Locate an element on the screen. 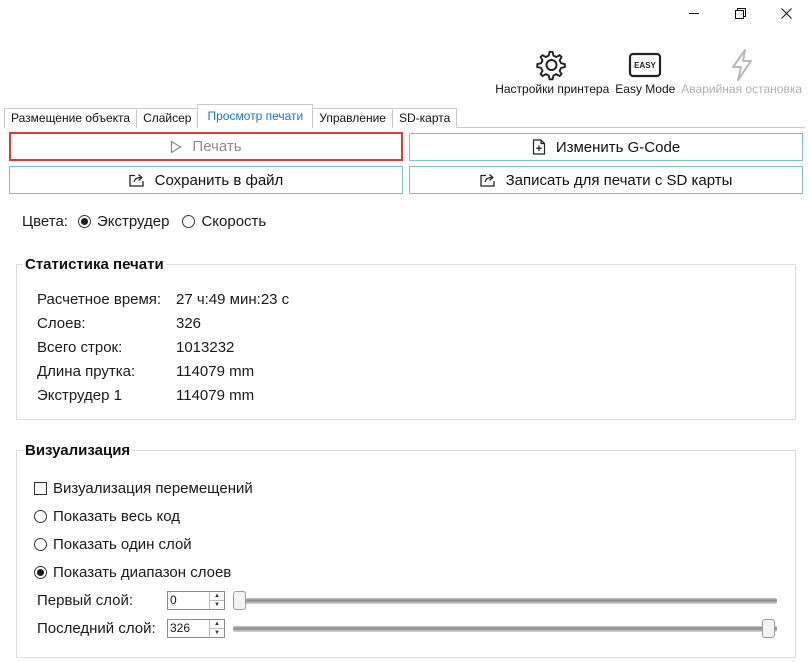 The width and height of the screenshot is (809, 662). show-range-radio is located at coordinates (40, 572).